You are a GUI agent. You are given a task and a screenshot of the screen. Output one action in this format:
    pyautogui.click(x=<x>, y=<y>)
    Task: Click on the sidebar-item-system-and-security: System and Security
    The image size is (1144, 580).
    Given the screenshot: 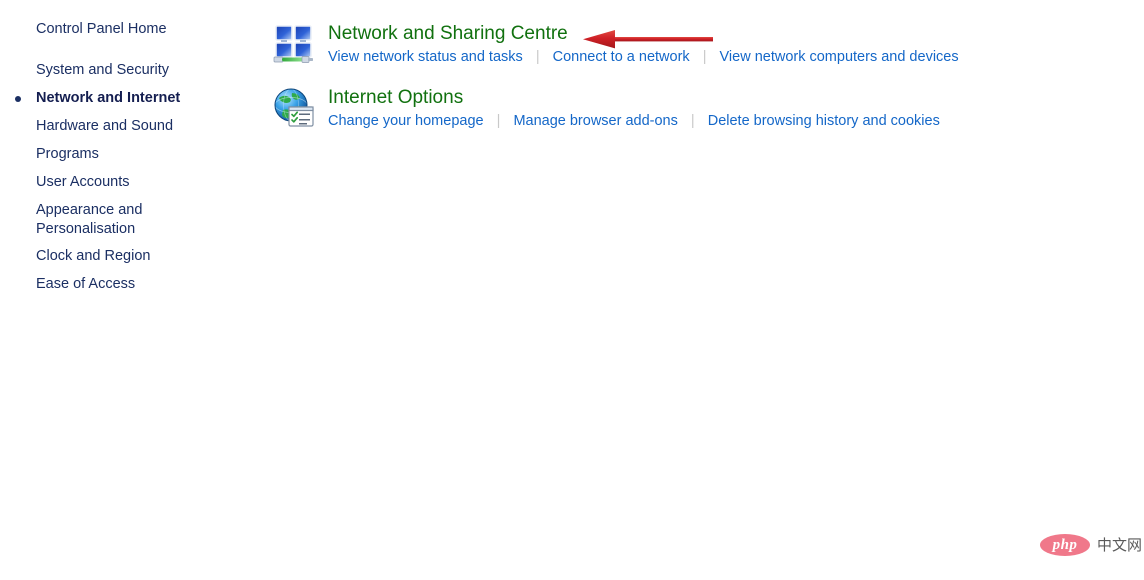 What is the action you would take?
    pyautogui.click(x=102, y=70)
    